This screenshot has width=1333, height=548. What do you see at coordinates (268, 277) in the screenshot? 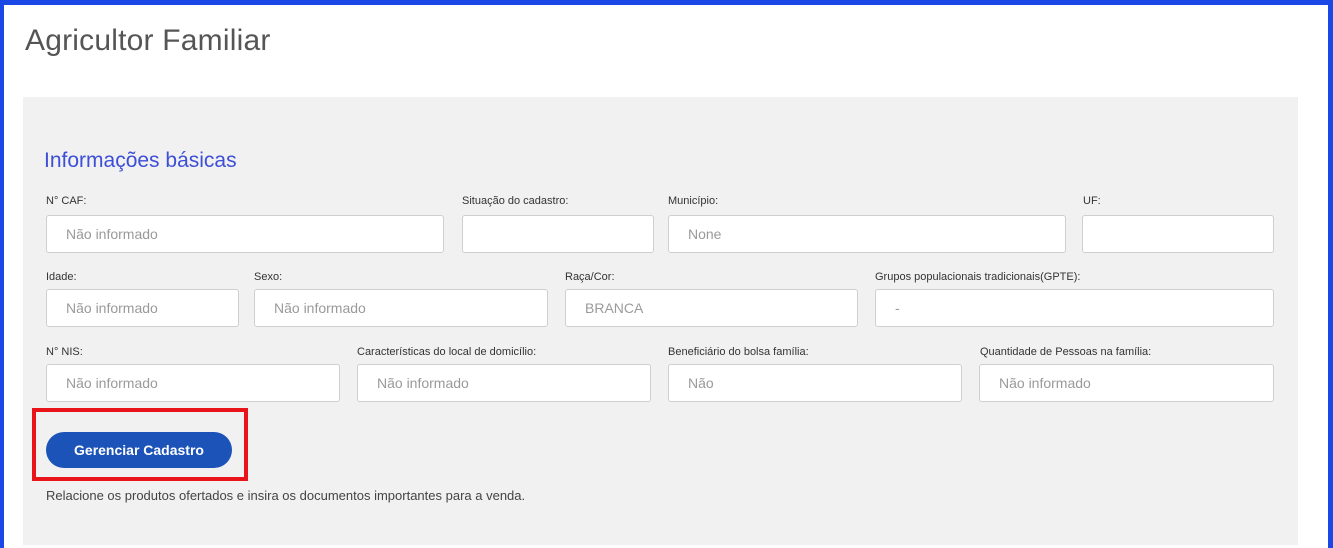
I see `sexo-label: Sexo:` at bounding box center [268, 277].